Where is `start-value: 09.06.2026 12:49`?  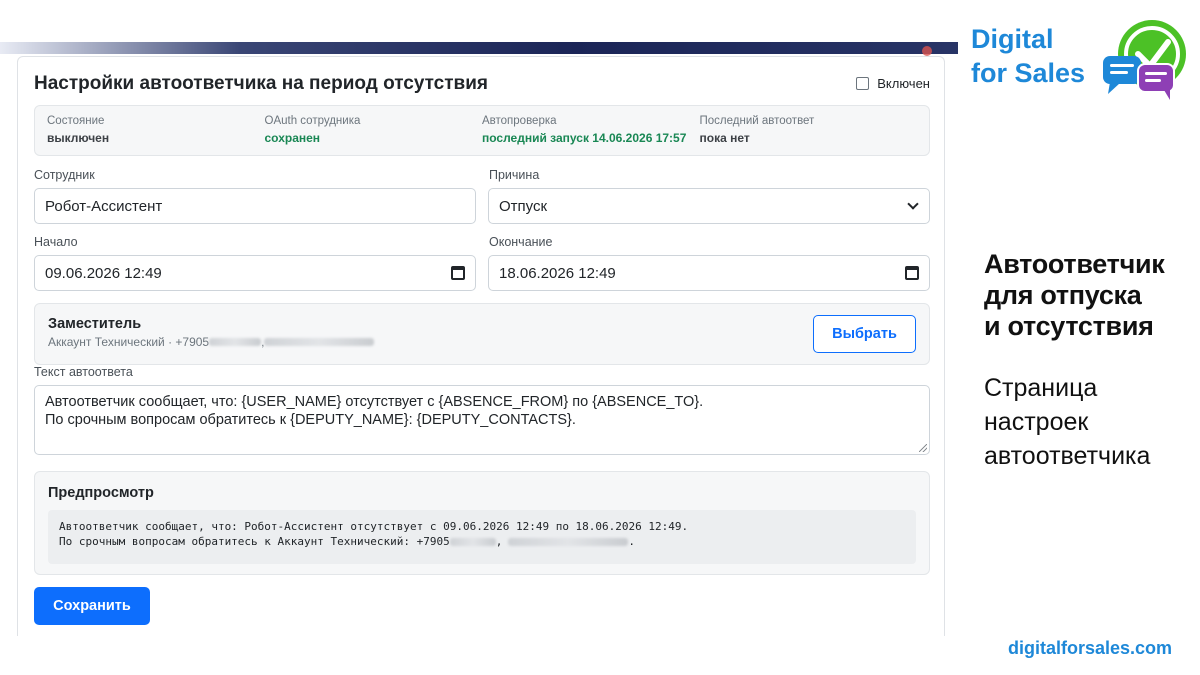
start-value: 09.06.2026 12:49 is located at coordinates (103, 273).